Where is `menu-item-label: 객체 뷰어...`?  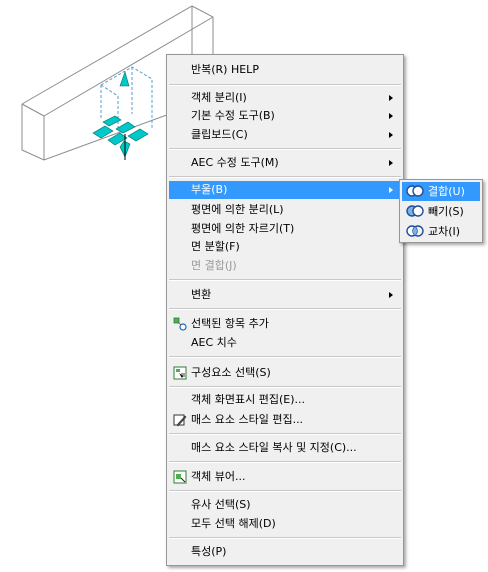
menu-item-label: 객체 뷰어... is located at coordinates (218, 476).